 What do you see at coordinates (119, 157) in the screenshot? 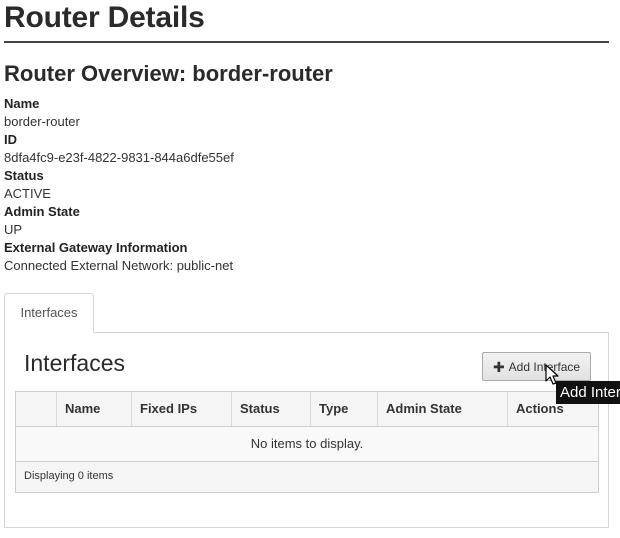
I see `field-value-id: 8dfa4fc9-e23f-4822-9831-844a6dfe55ef` at bounding box center [119, 157].